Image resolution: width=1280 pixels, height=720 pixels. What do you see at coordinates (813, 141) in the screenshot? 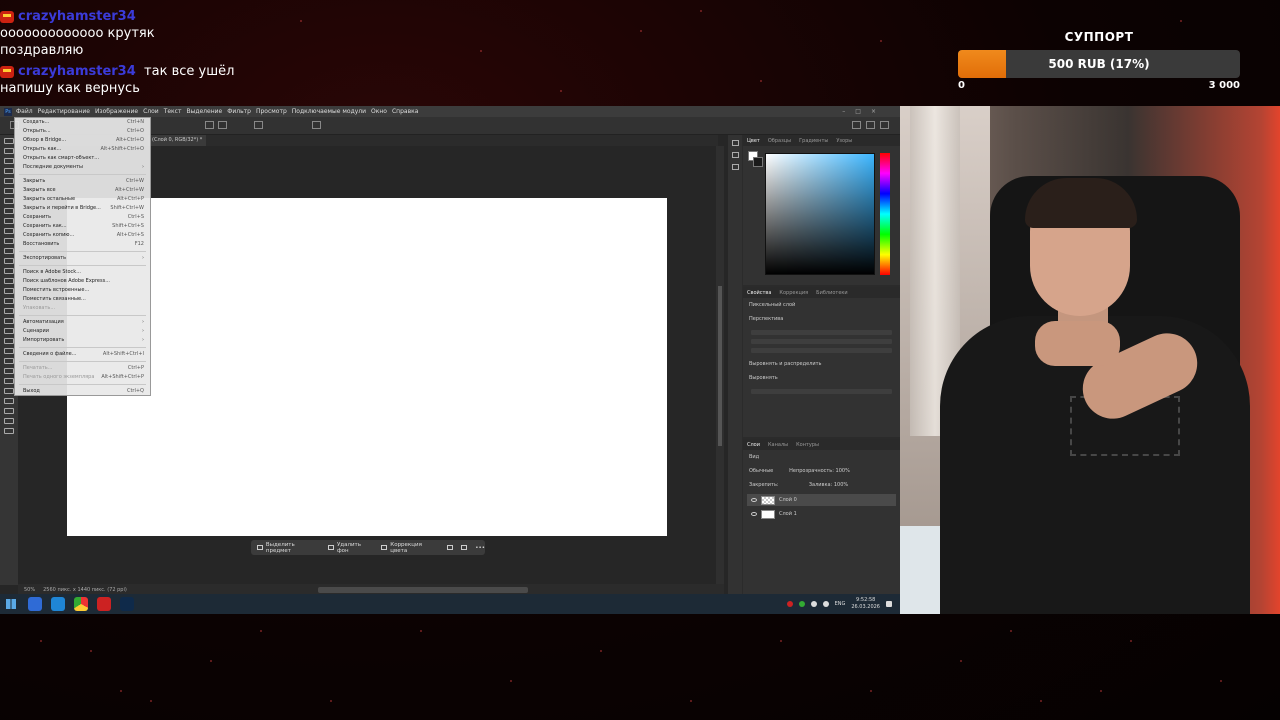
I see `panel-tab: Градиенты` at bounding box center [813, 141].